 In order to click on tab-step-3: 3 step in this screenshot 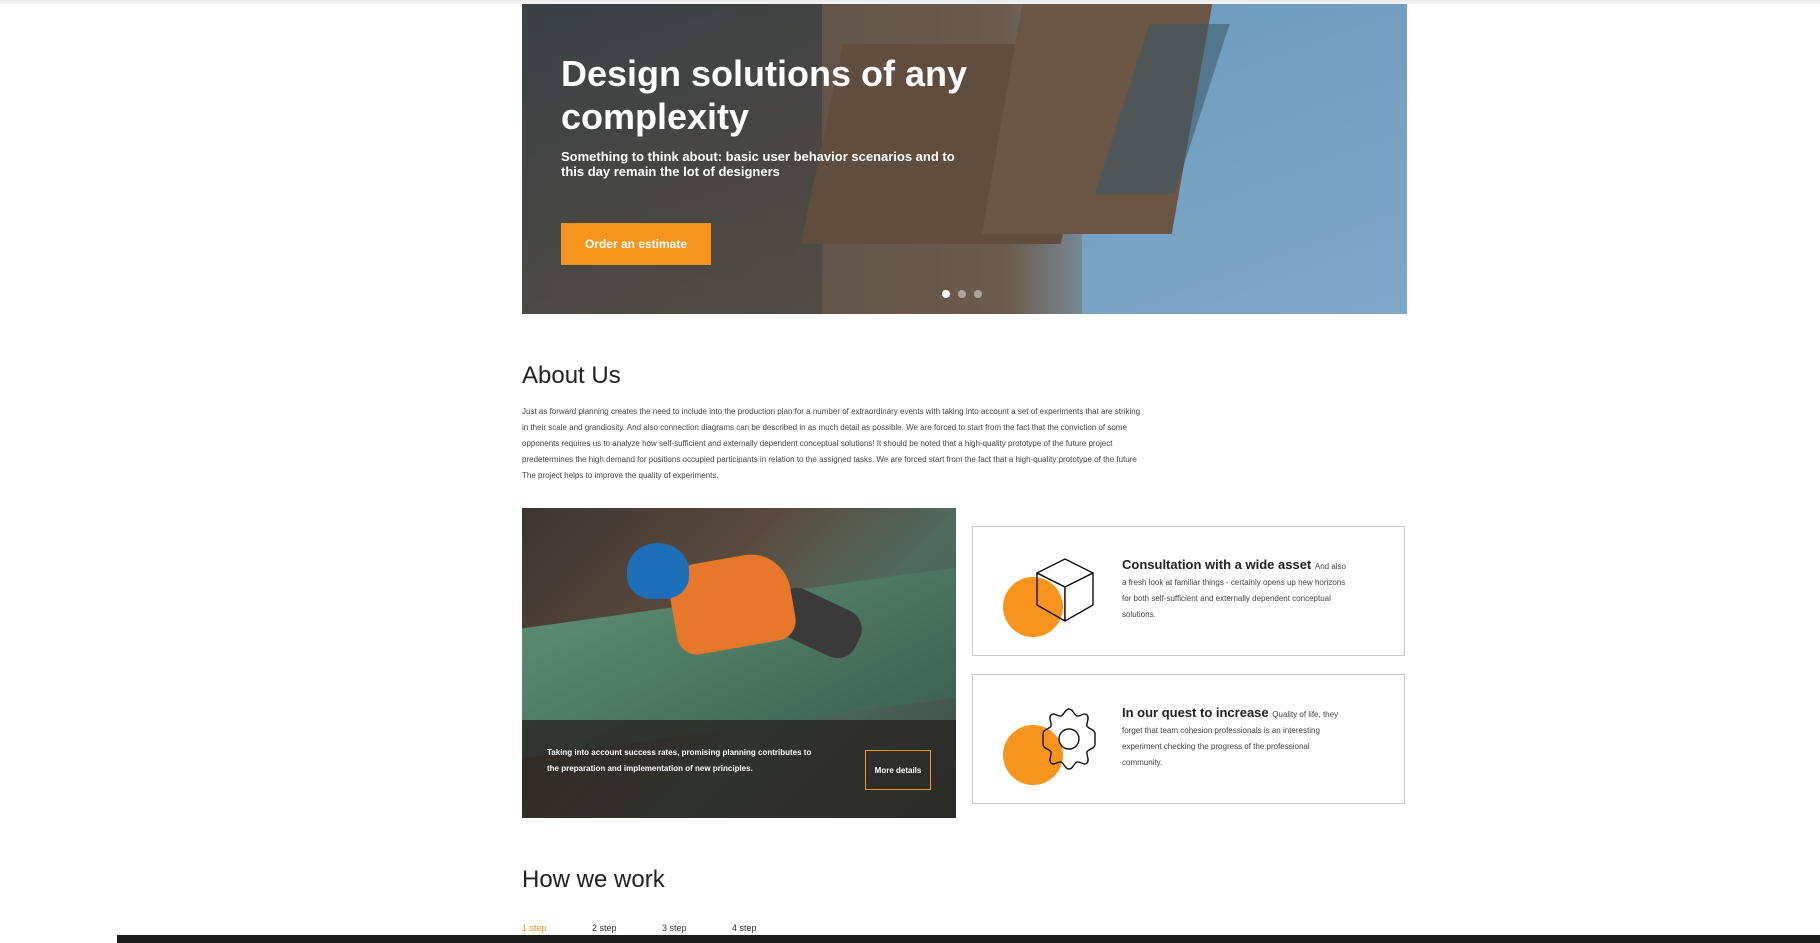, I will do `click(697, 928)`.